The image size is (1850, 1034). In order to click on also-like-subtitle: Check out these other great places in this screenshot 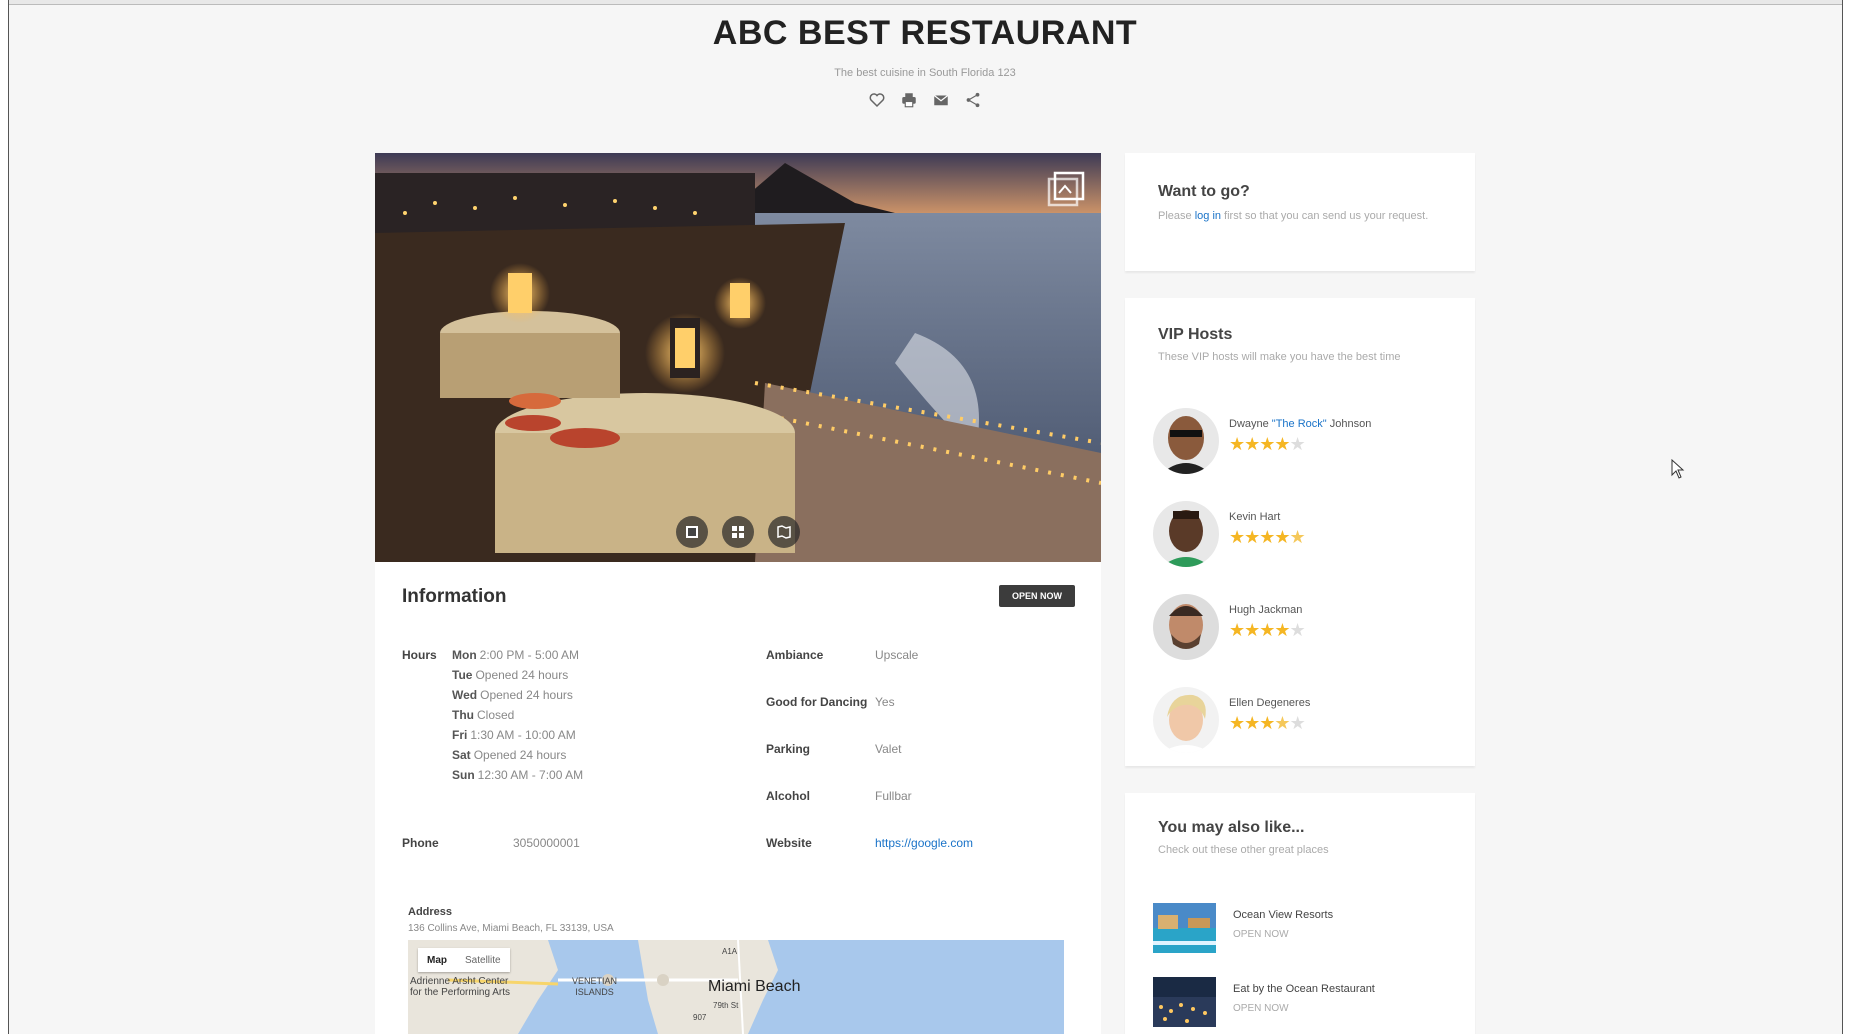, I will do `click(1243, 850)`.